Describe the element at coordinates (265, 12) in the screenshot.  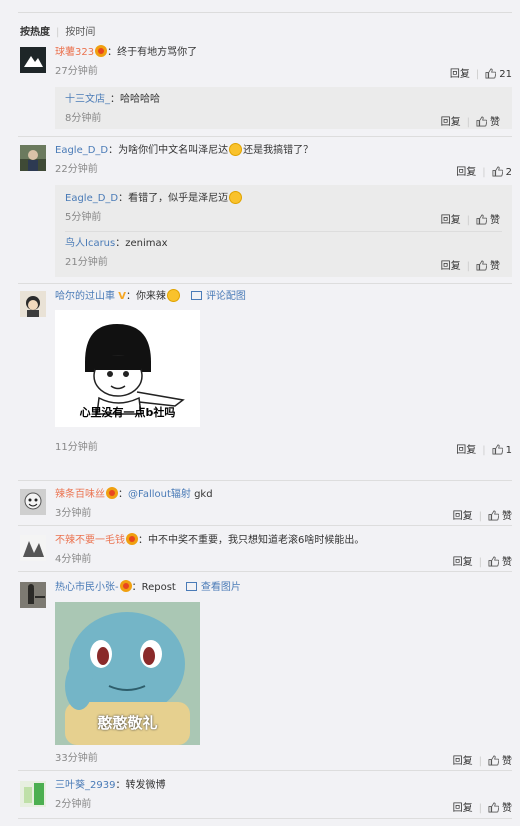
I see `top-divider` at that location.